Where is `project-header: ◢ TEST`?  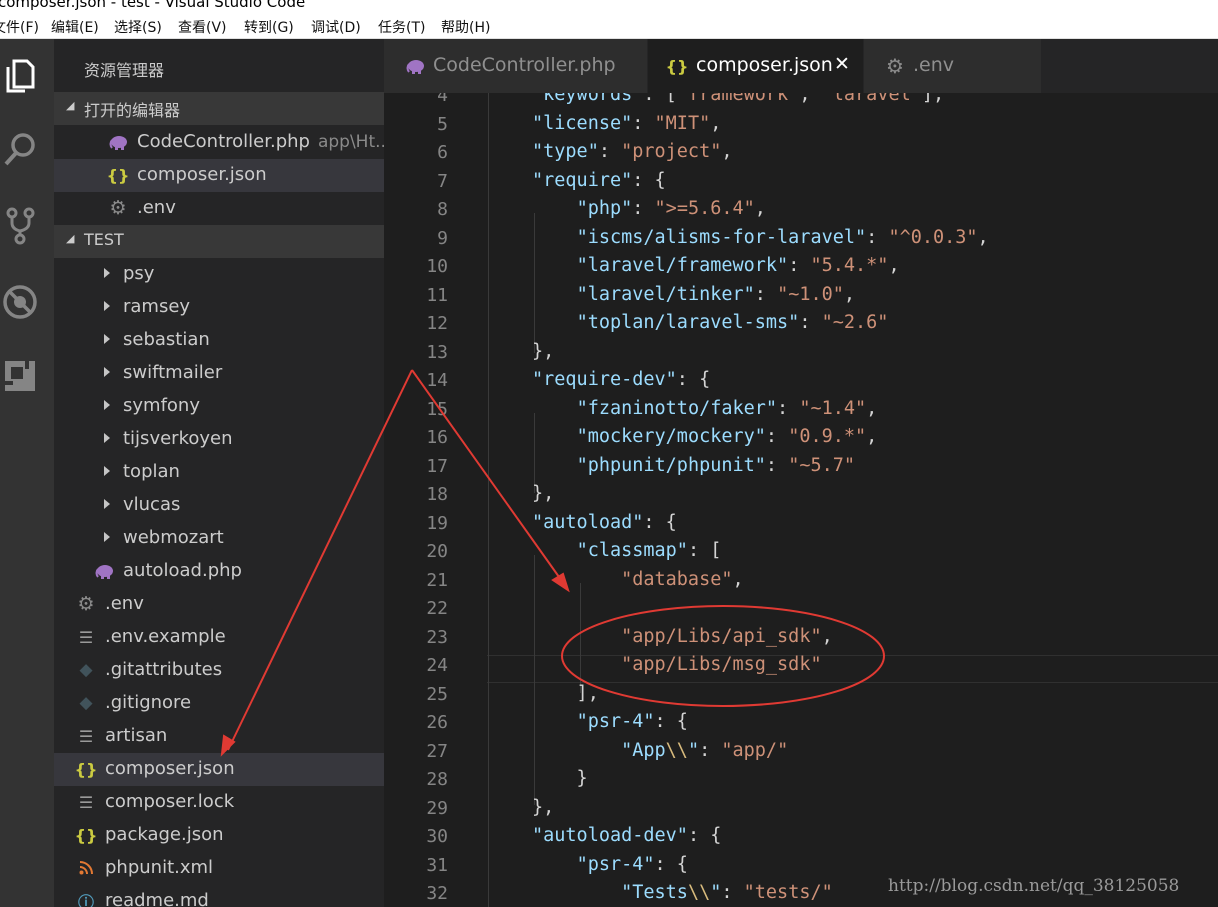 project-header: ◢ TEST is located at coordinates (219, 241).